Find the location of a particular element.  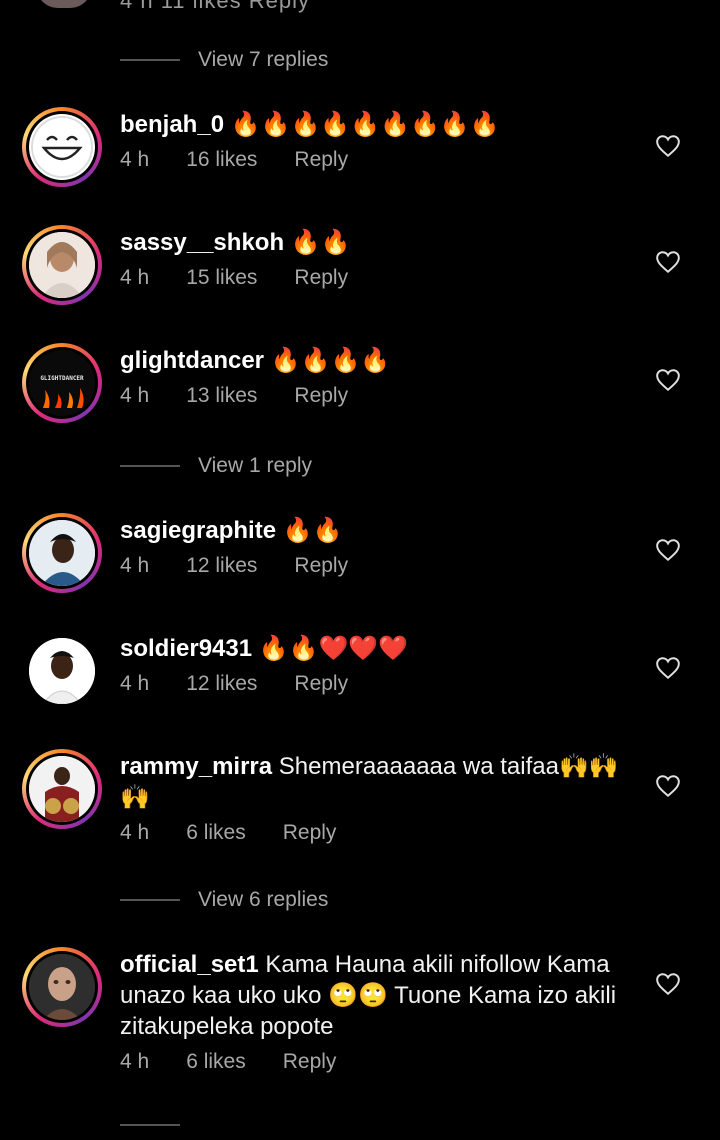

view-replies-label: View 7 replies is located at coordinates (263, 59).